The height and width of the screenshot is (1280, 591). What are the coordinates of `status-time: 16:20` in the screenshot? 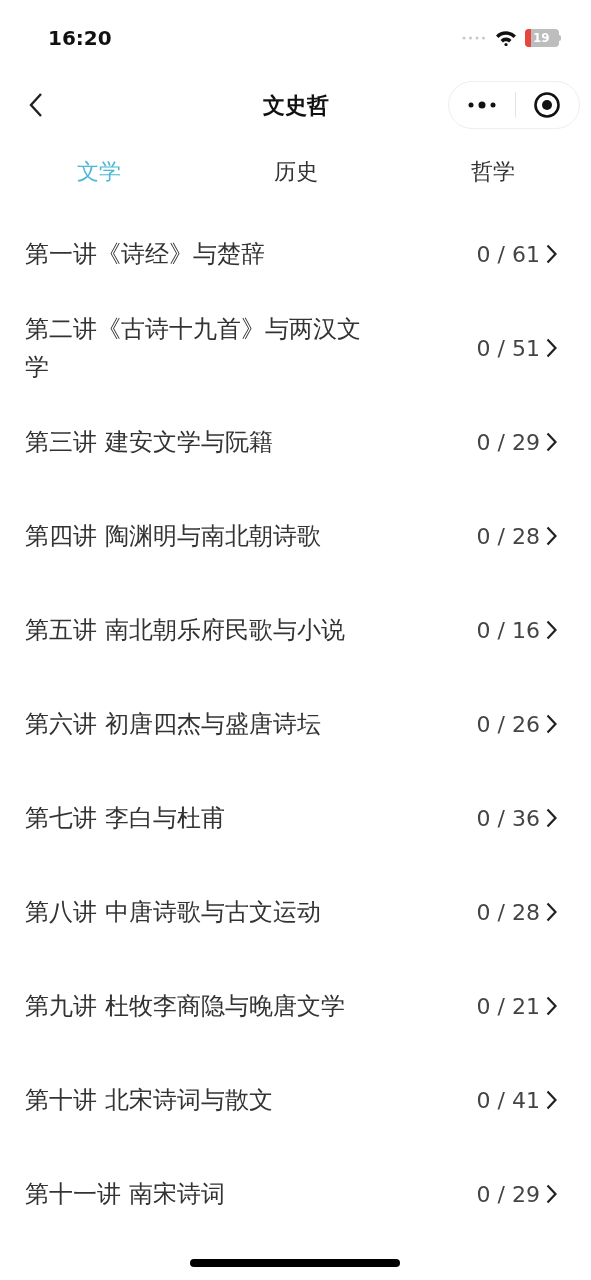 It's located at (80, 38).